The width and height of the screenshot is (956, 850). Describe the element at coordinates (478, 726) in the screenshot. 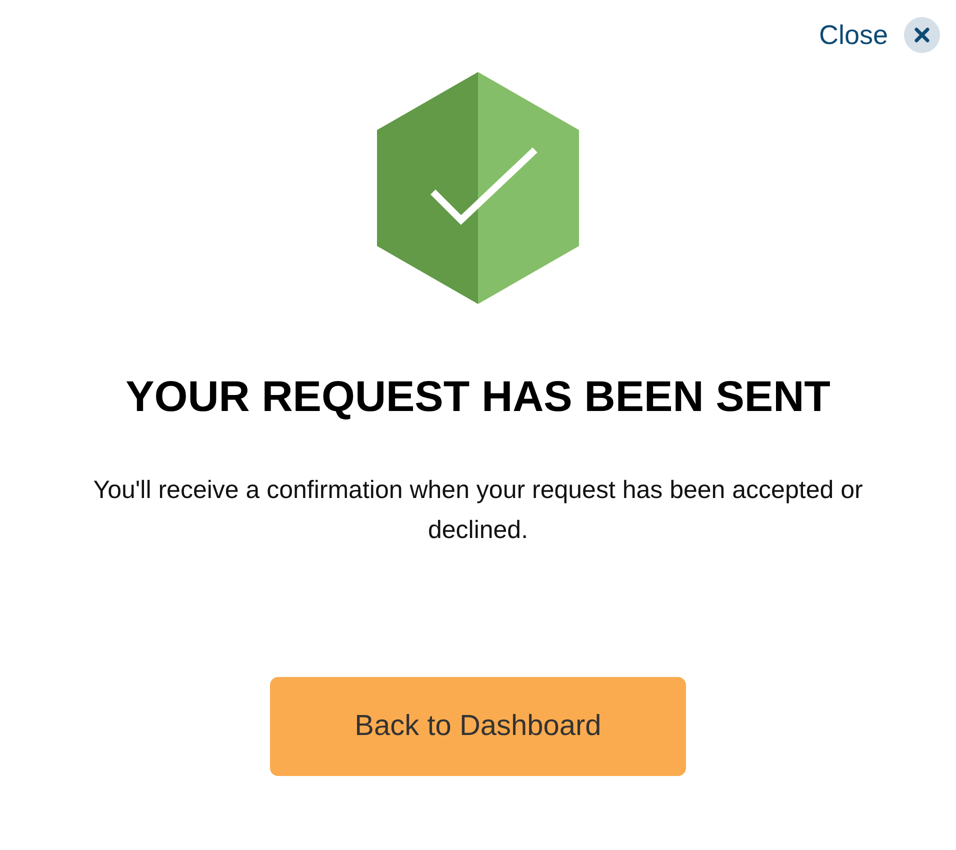

I see `back-to-dashboard-button: Back to Dashboard` at that location.